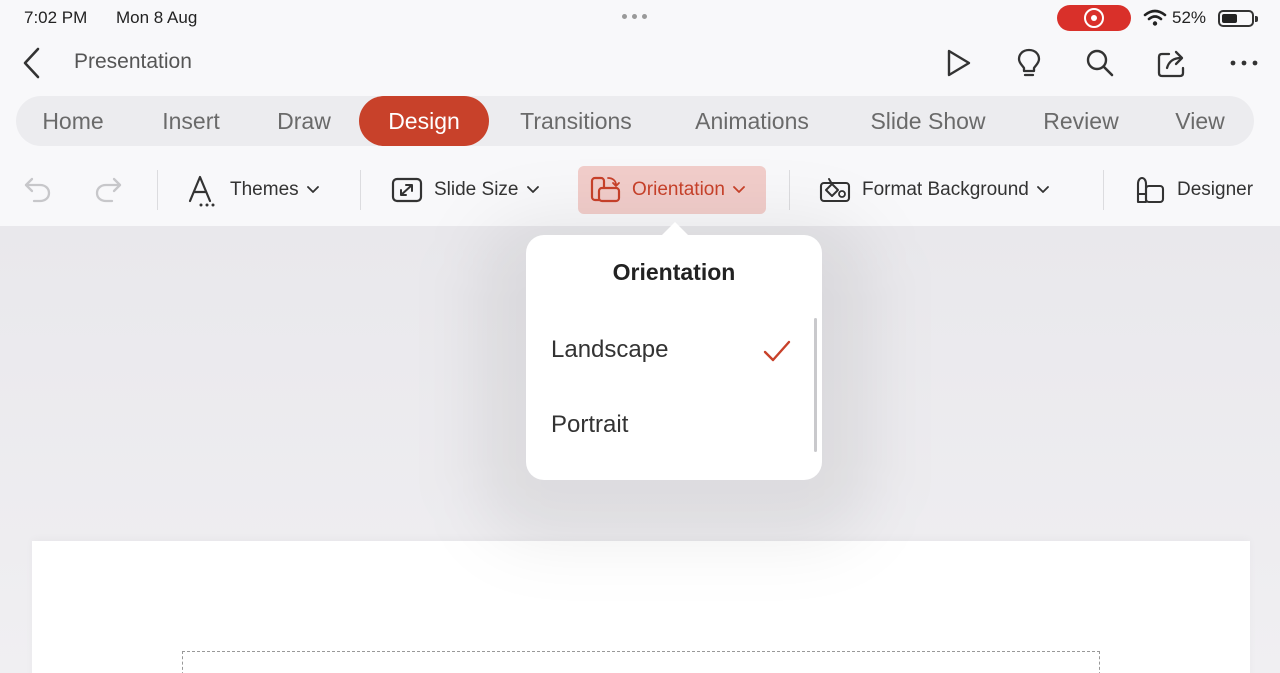 This screenshot has height=673, width=1280. Describe the element at coordinates (777, 351) in the screenshot. I see `checkmark-icon` at that location.